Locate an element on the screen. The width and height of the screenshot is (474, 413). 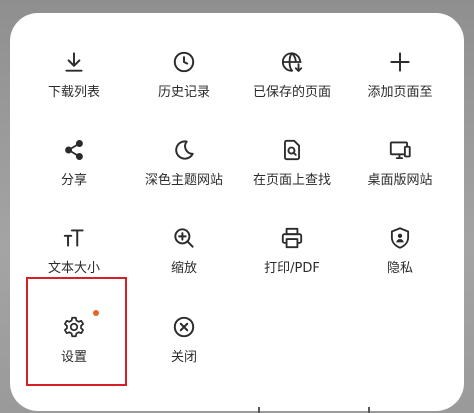
menu-item-label: 深色主题网站 is located at coordinates (183, 180).